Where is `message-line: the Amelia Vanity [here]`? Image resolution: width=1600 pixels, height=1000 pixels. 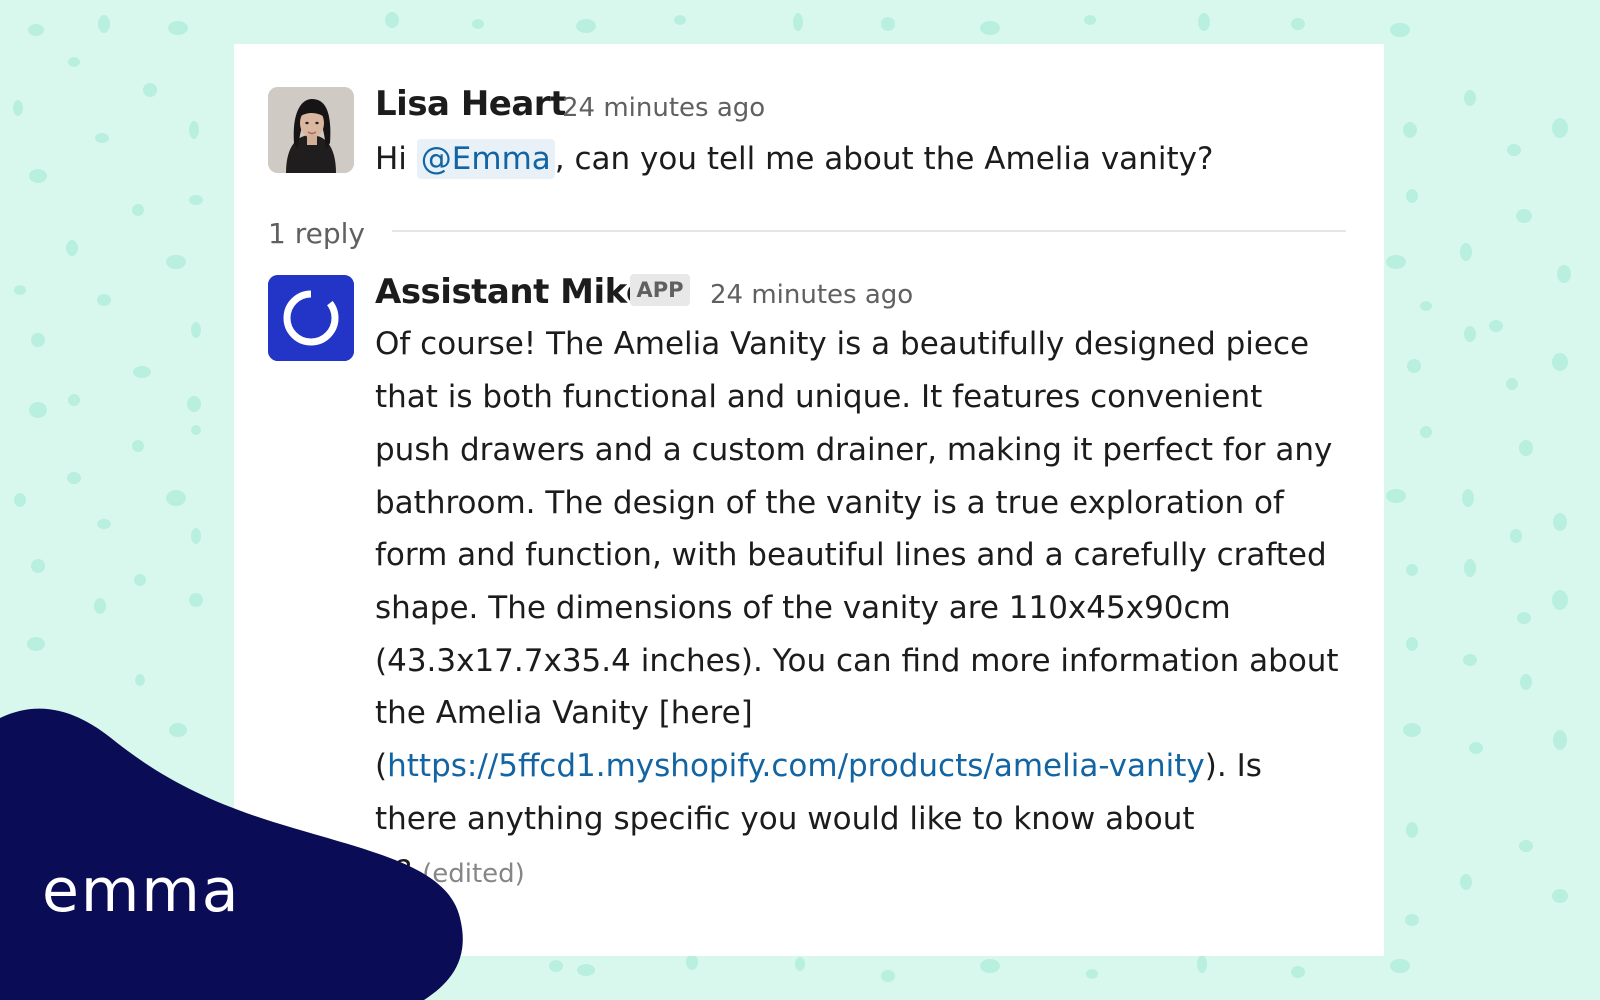
message-line: the Amelia Vanity [here] is located at coordinates (564, 713).